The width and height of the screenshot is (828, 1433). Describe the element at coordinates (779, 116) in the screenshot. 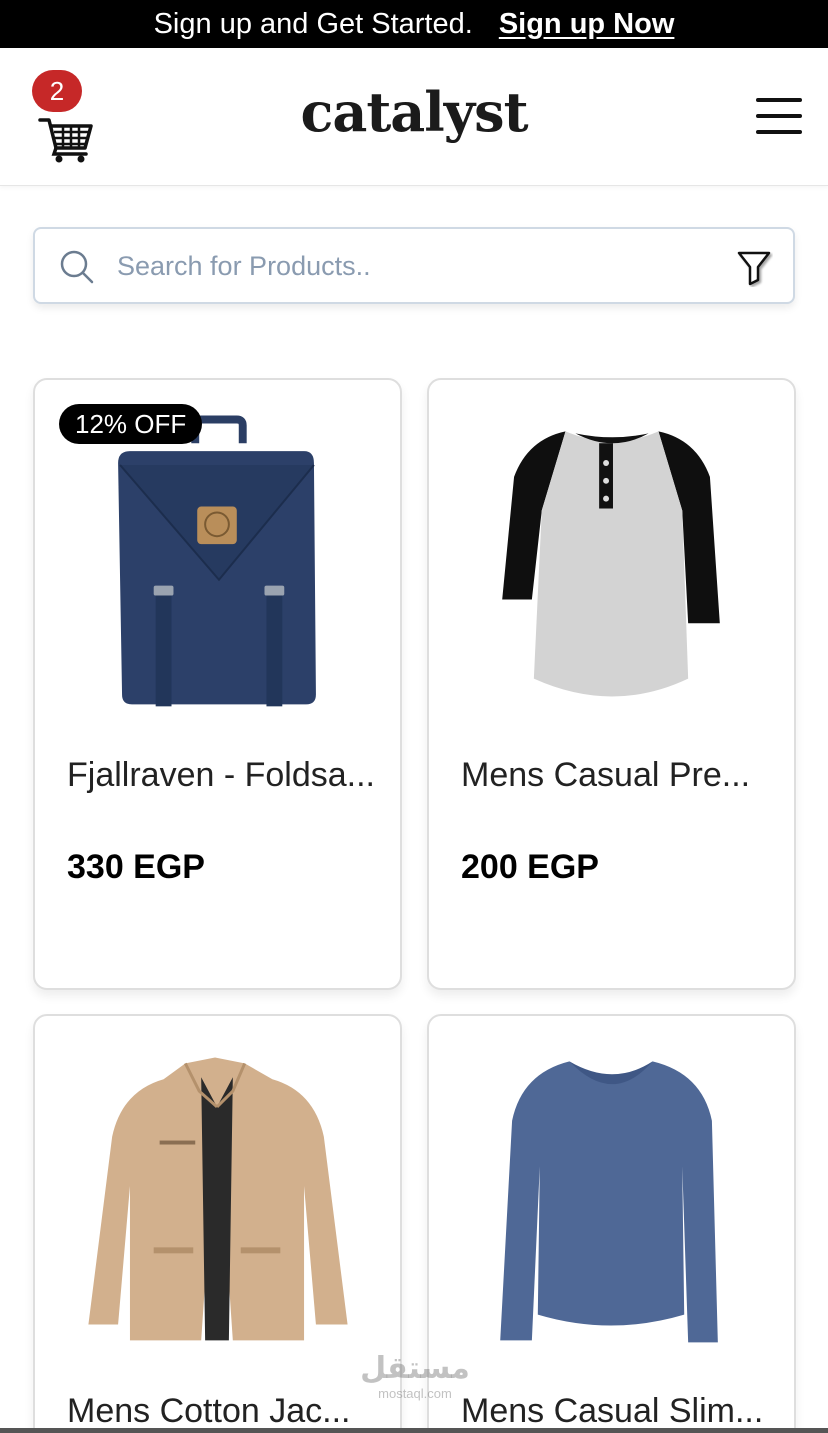

I see `hamburger-menu-icon` at that location.